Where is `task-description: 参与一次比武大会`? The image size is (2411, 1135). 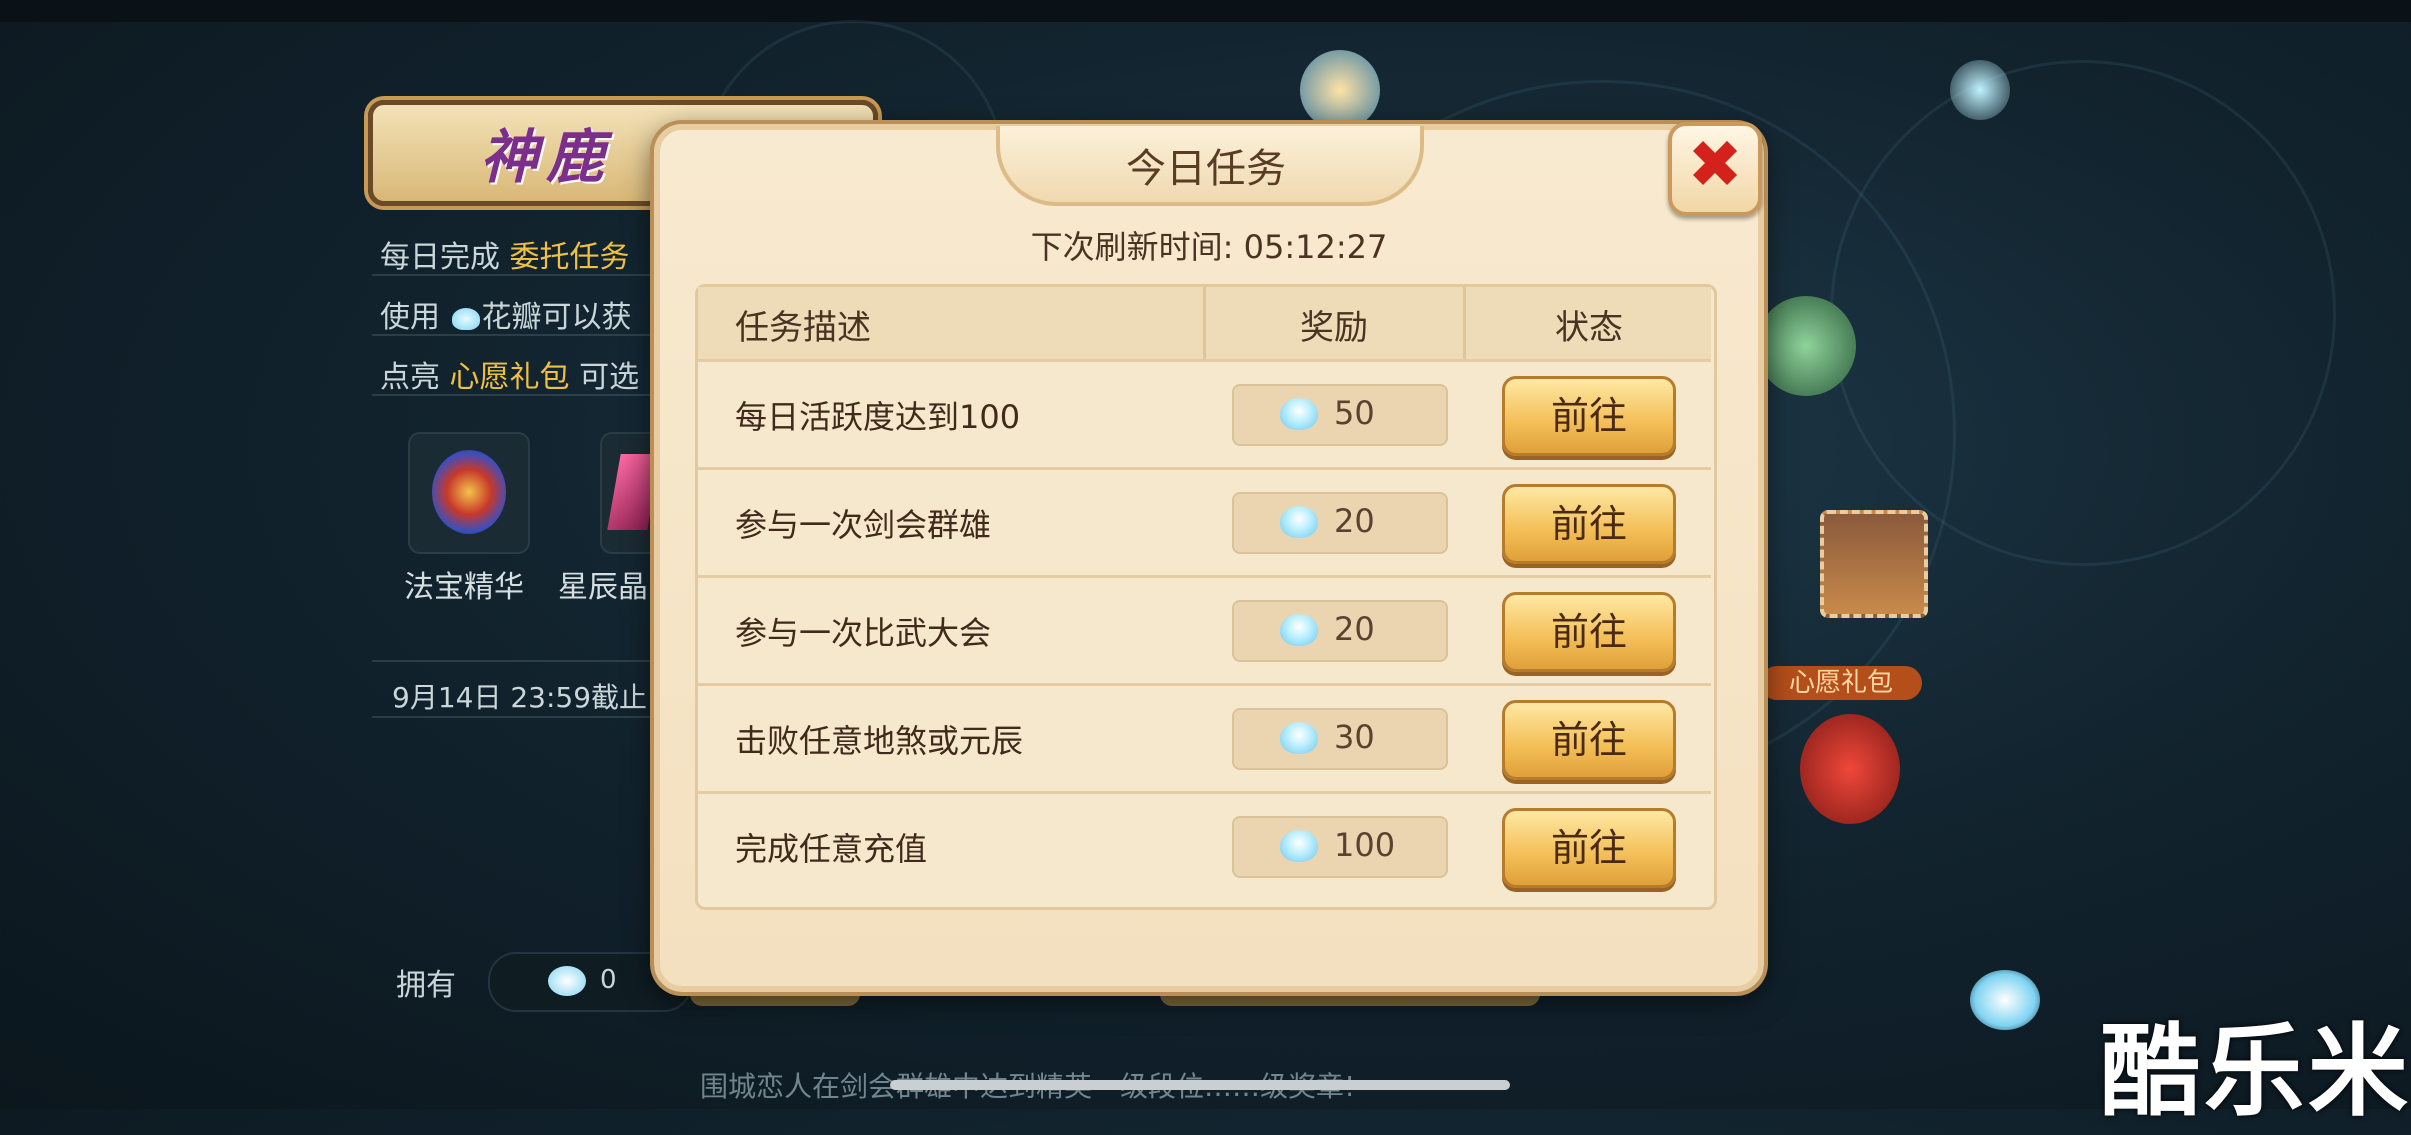
task-description: 参与一次比武大会 is located at coordinates (863, 633).